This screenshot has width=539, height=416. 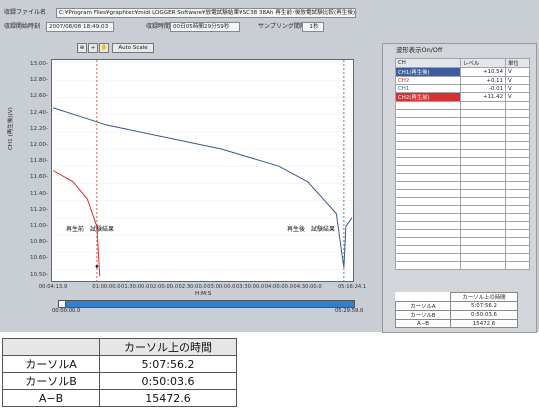 I want to click on x-tick-label: 01:30:00.0, so click(x=135, y=287).